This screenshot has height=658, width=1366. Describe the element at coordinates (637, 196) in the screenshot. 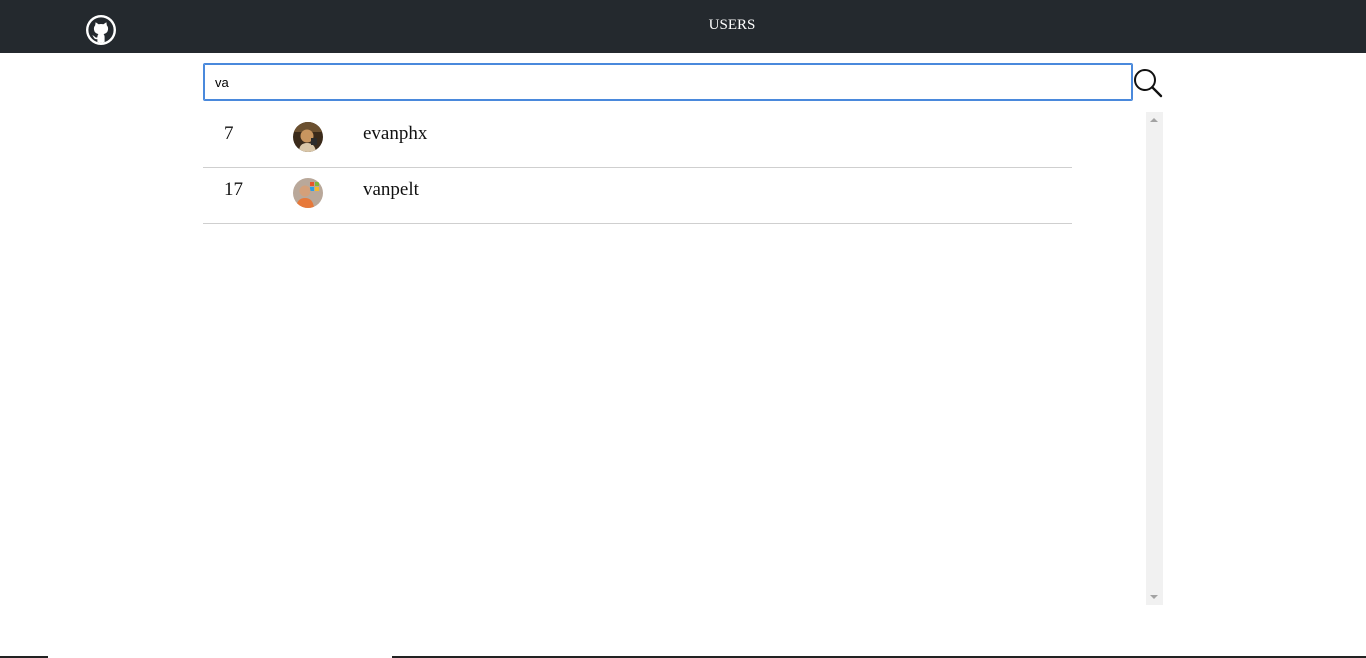

I see `list-item: 17 vanpelt` at that location.